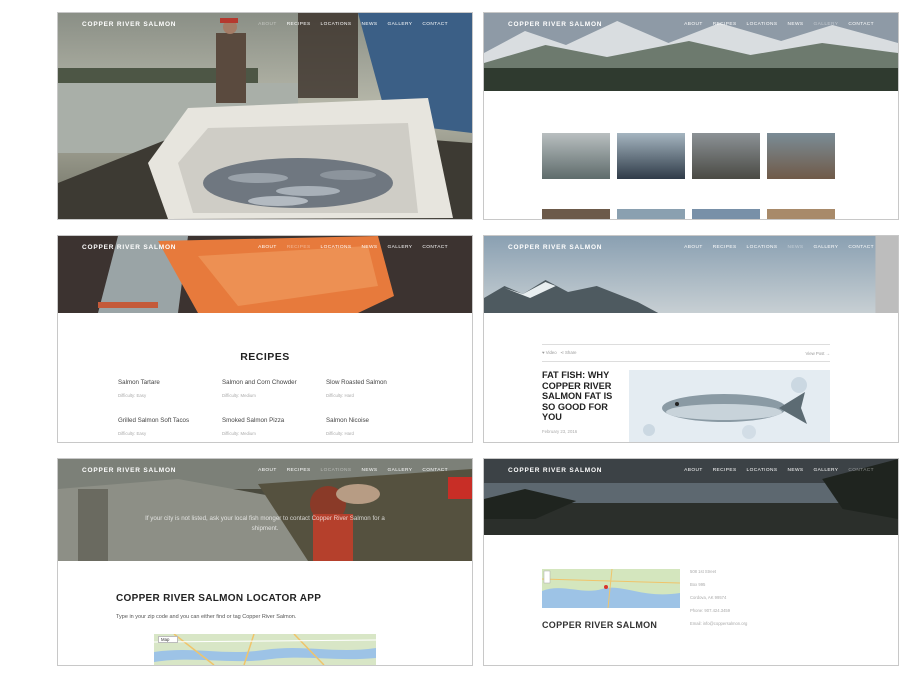 The width and height of the screenshot is (907, 674). Describe the element at coordinates (139, 388) in the screenshot. I see `recipe-item: Salmon Tartare Difficulty: Easy` at that location.